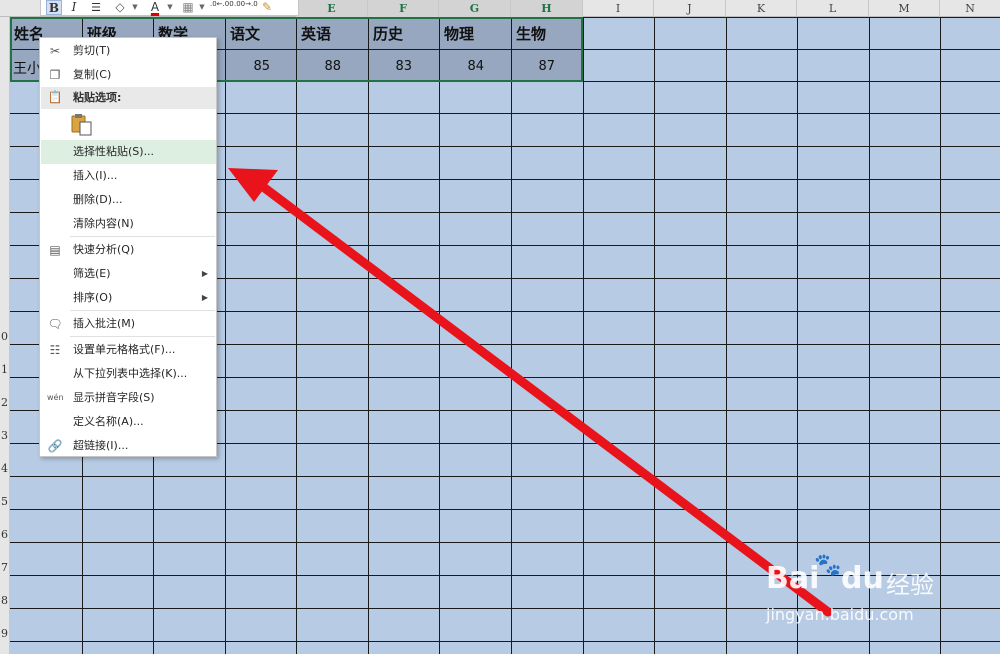 This screenshot has height=654, width=1000. What do you see at coordinates (828, 565) in the screenshot?
I see `paw-icon: 🐾` at bounding box center [828, 565].